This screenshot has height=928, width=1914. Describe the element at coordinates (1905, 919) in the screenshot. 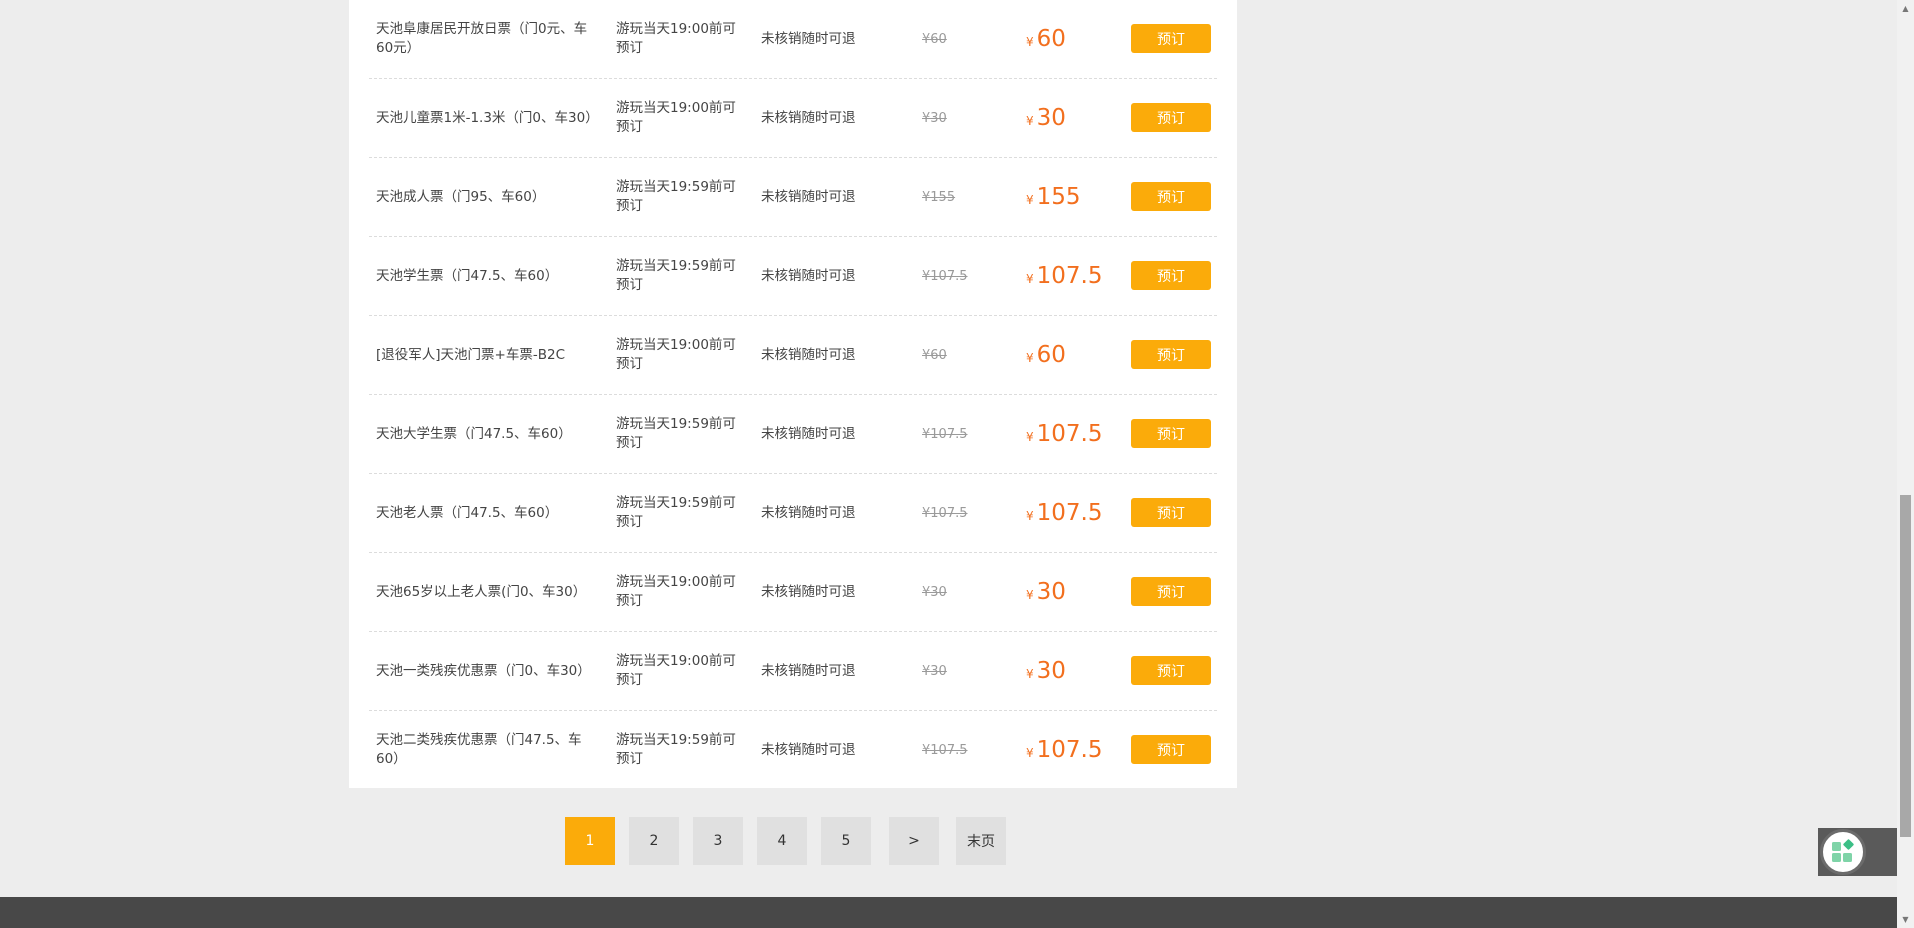

I see `scroll-down-icon: ▼` at that location.